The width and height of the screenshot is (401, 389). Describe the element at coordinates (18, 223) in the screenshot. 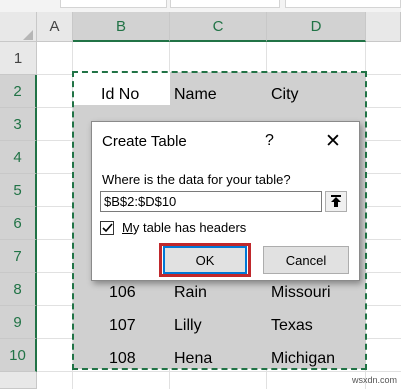

I see `row-header-6: 6` at that location.